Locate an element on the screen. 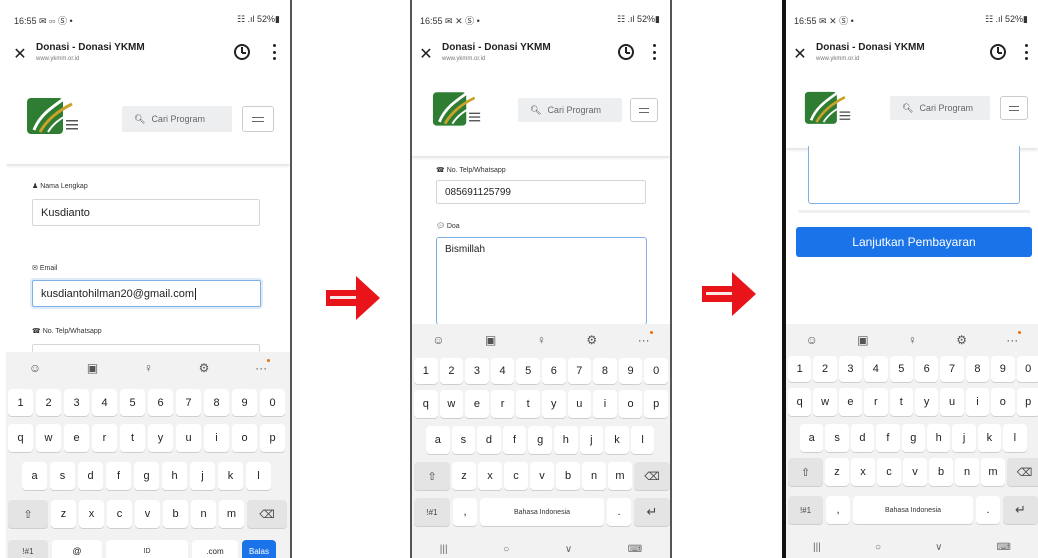 The width and height of the screenshot is (1038, 558). doa-textarea: Bismillah is located at coordinates (541, 281).